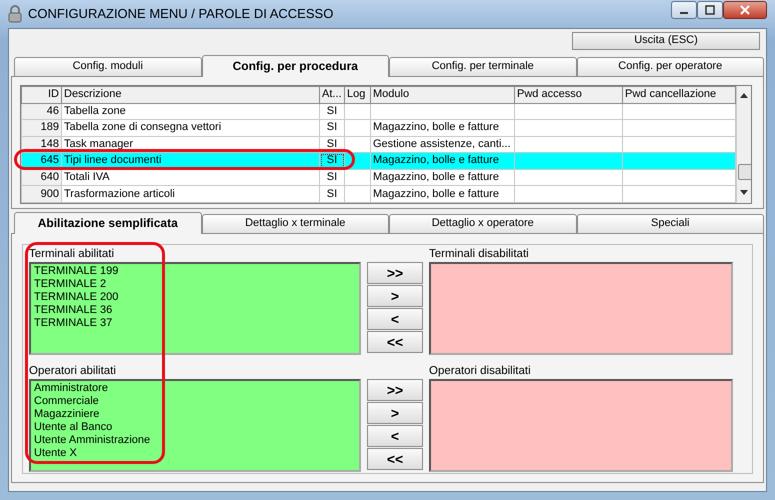  What do you see at coordinates (568, 95) in the screenshot?
I see `column-header: Pwd accesso` at bounding box center [568, 95].